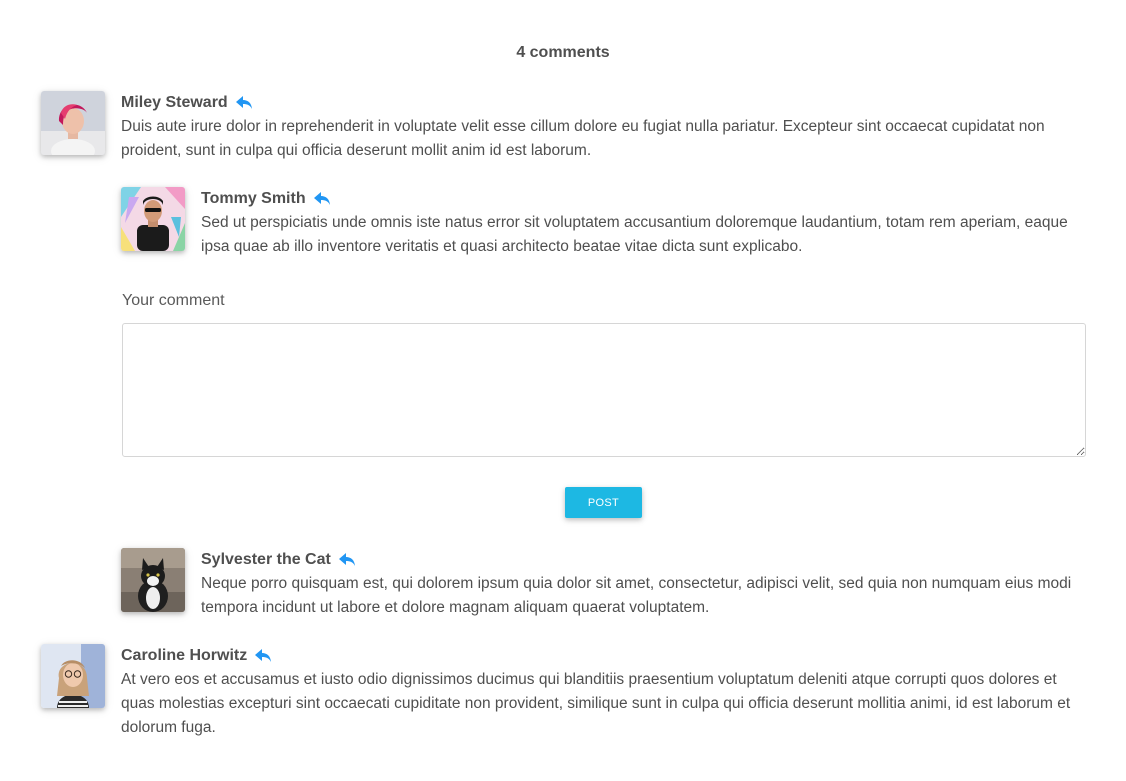 Image resolution: width=1126 pixels, height=781 pixels. What do you see at coordinates (603, 502) in the screenshot?
I see `post-button: POST` at bounding box center [603, 502].